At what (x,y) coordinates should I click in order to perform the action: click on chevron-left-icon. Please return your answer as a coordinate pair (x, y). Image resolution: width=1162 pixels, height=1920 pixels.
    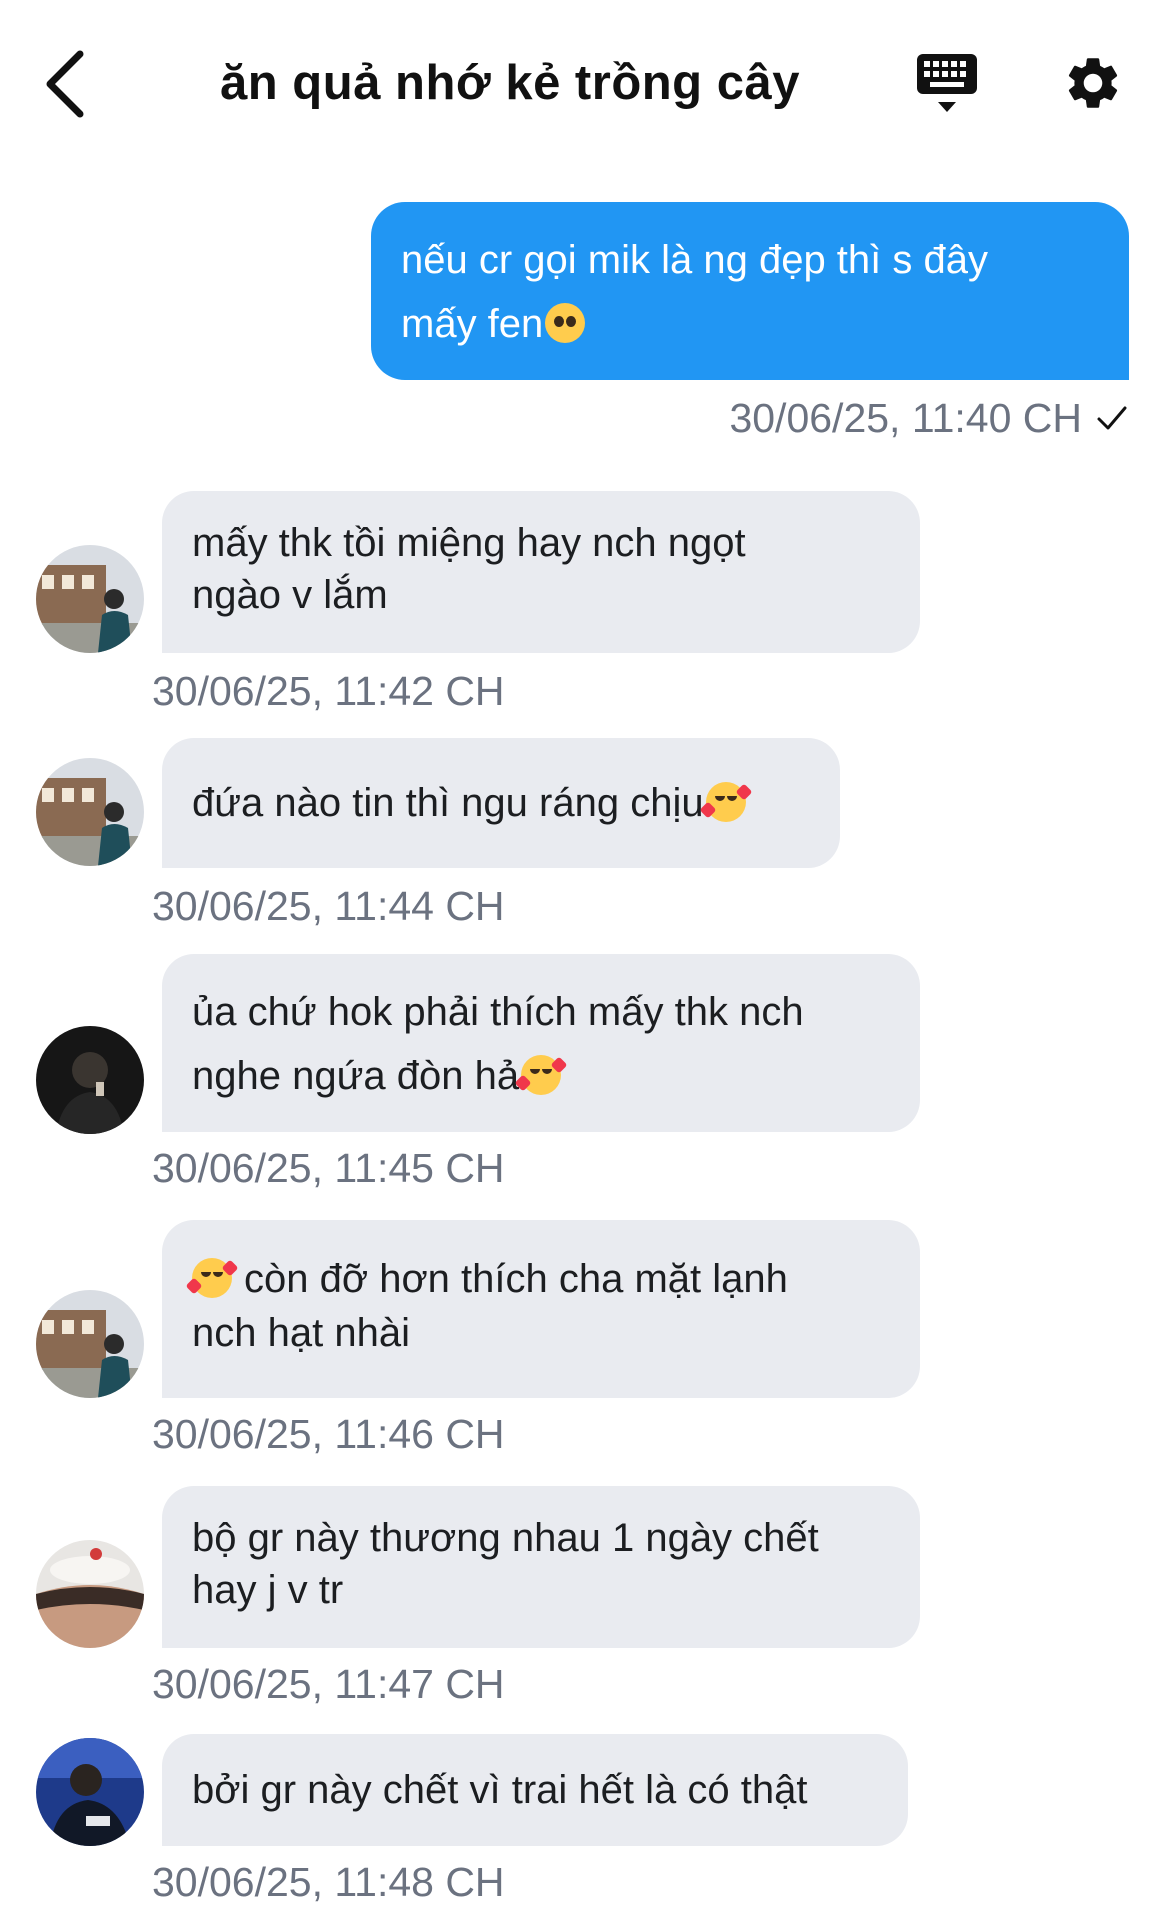
    Looking at the image, I should click on (65, 84).